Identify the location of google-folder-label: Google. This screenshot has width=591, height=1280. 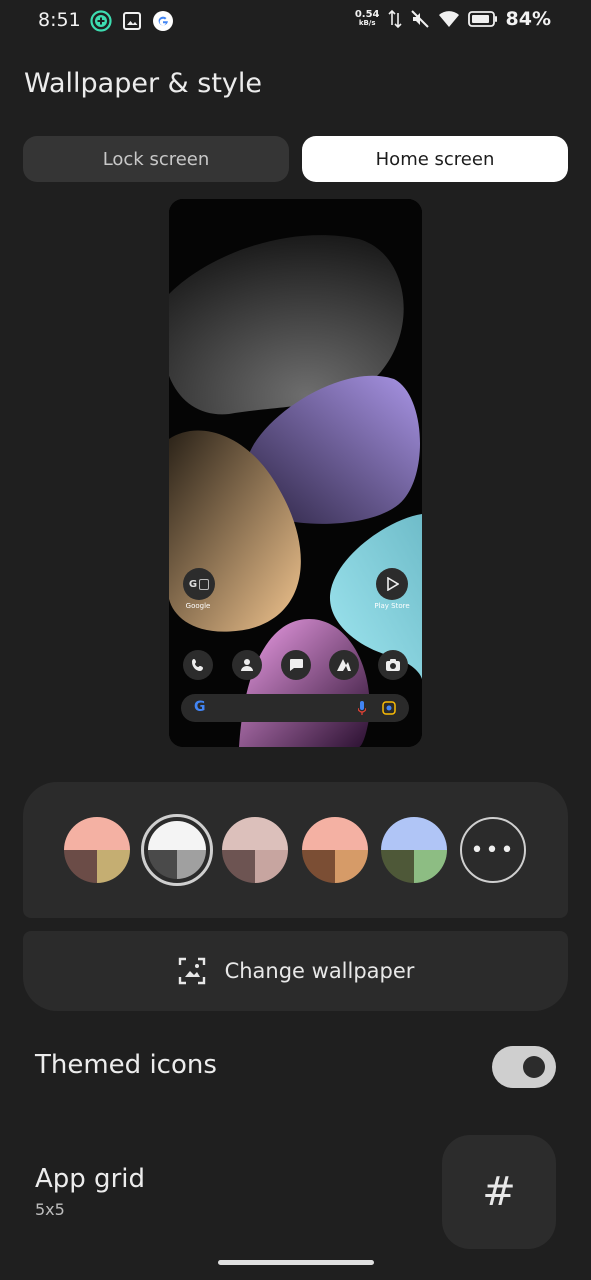
(198, 606).